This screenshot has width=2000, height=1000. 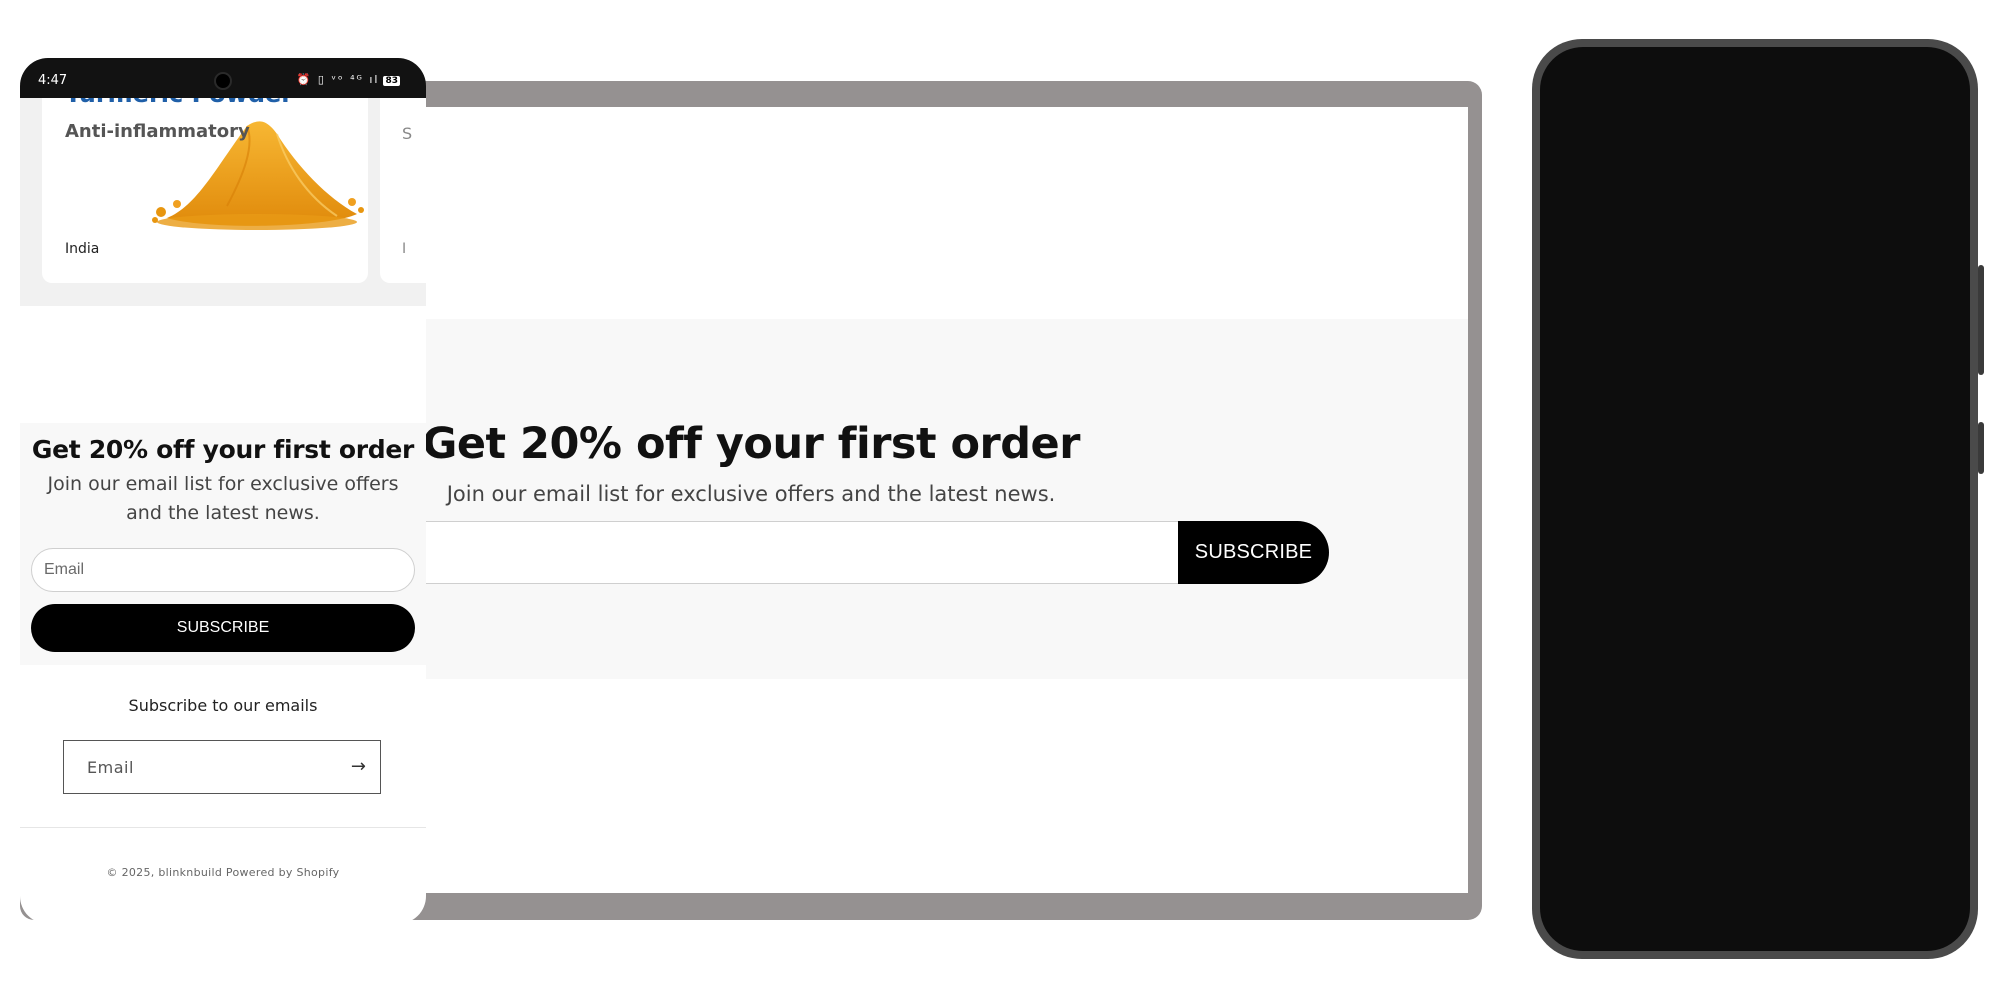 What do you see at coordinates (1981, 320) in the screenshot?
I see `phone-volume-button` at bounding box center [1981, 320].